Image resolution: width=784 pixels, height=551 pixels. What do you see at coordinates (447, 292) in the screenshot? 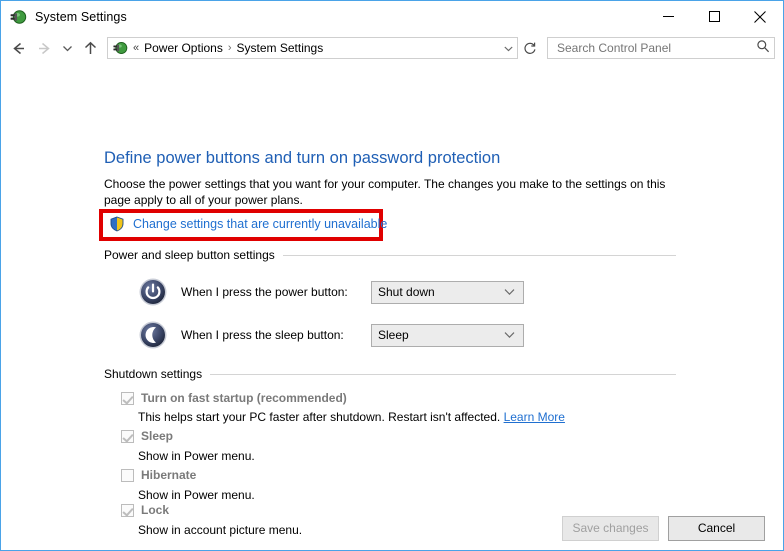
I see `power-button-action-dropdown: Shut down` at bounding box center [447, 292].